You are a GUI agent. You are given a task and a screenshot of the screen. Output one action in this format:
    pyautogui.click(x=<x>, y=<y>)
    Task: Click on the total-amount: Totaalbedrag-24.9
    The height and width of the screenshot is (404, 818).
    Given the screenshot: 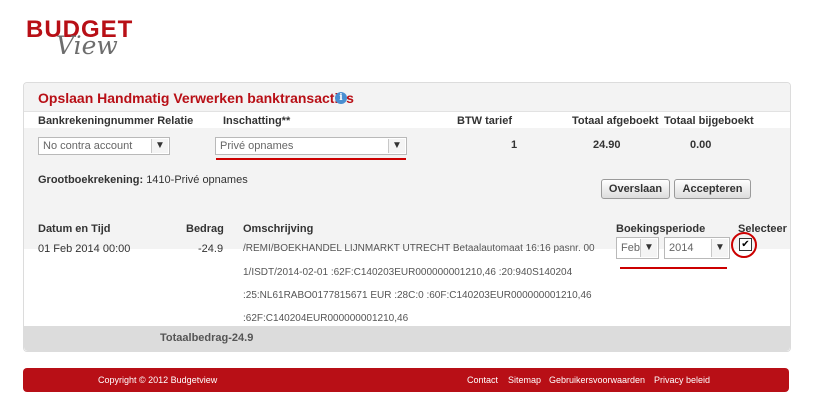 What is the action you would take?
    pyautogui.click(x=207, y=338)
    